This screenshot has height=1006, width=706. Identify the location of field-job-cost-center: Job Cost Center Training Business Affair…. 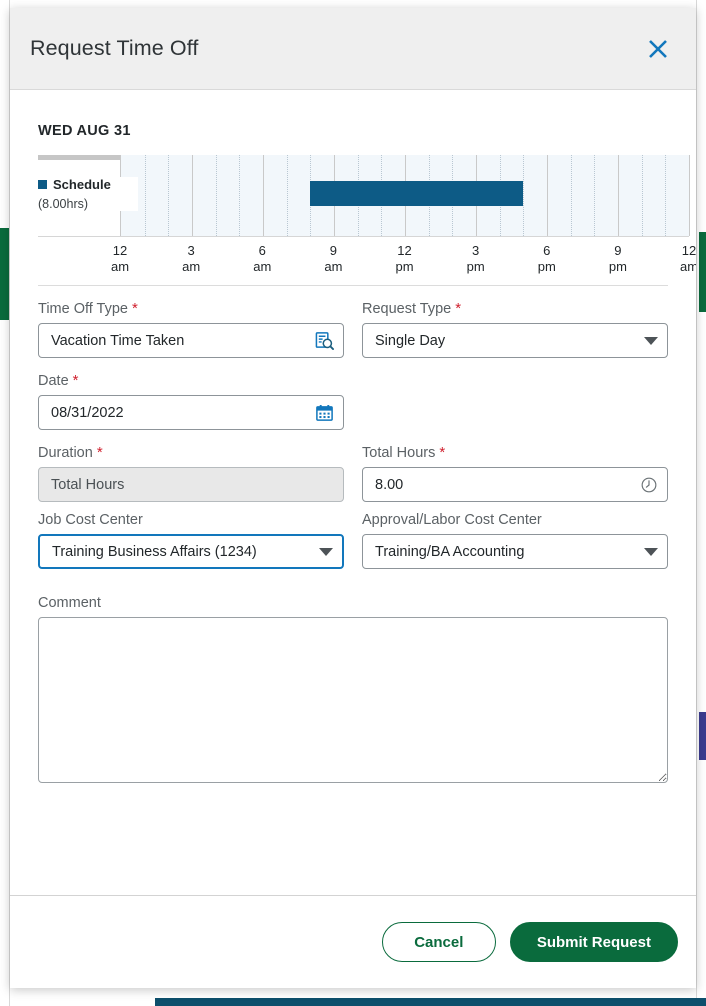
(191, 540).